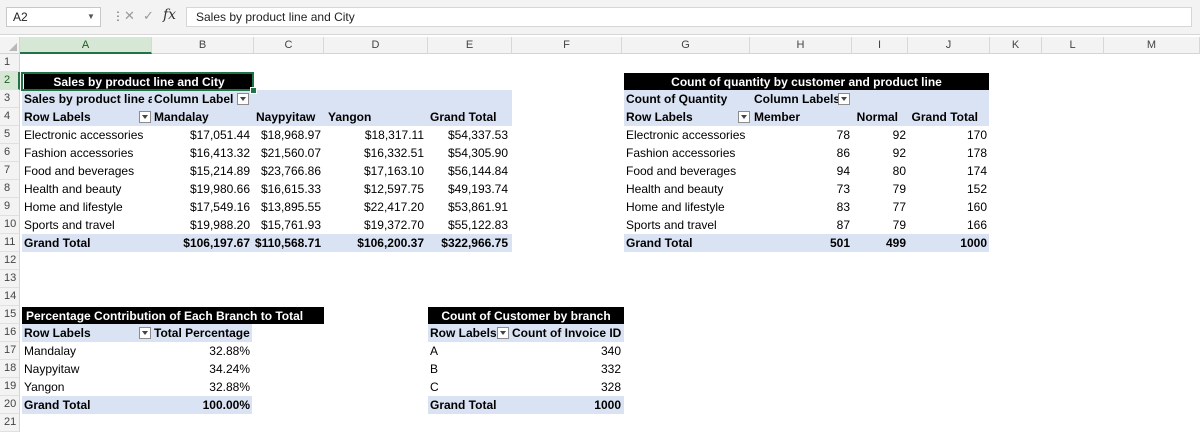 The image size is (1200, 432). I want to click on pivot-sales-column-filter-icon, so click(243, 99).